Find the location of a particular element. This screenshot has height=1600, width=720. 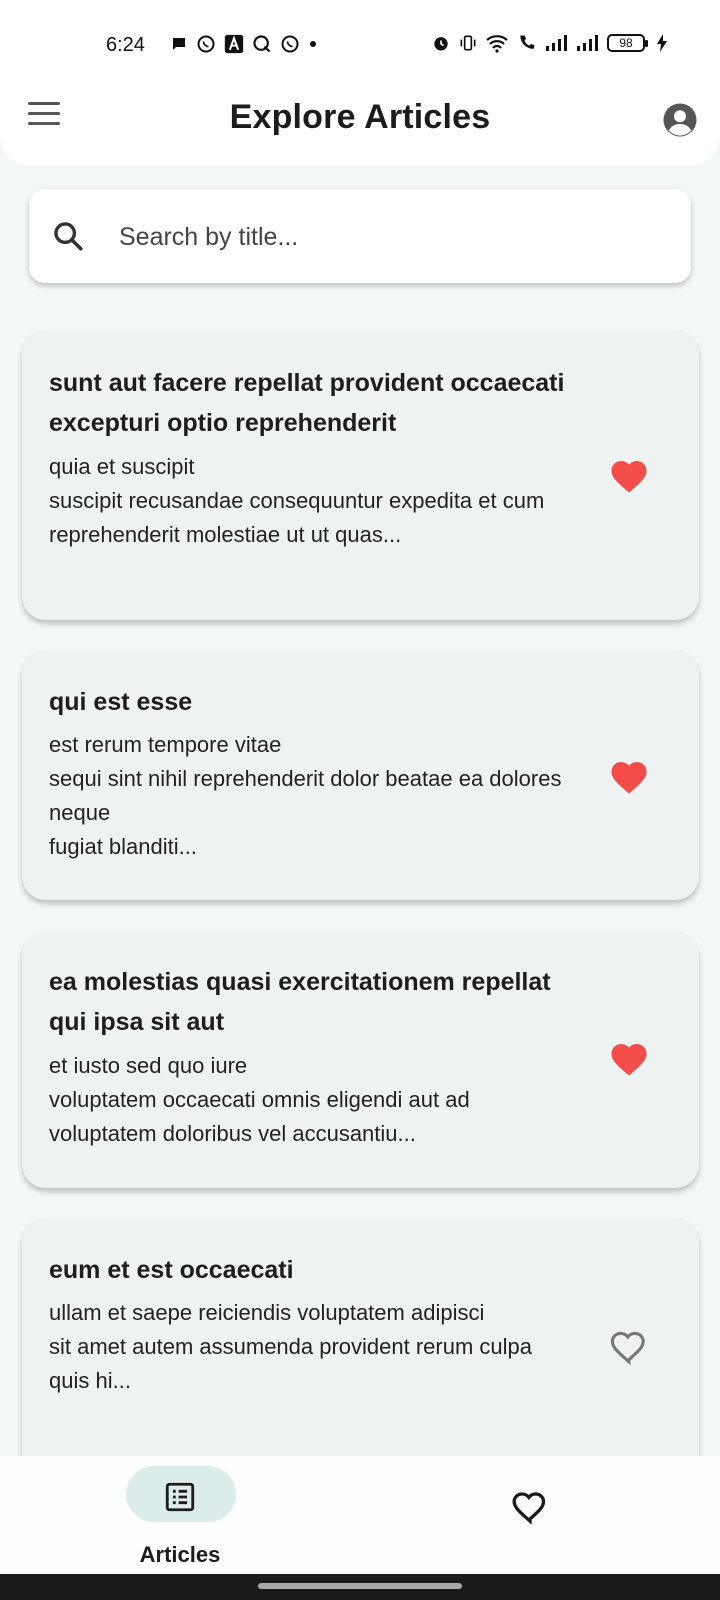

notification-icons is located at coordinates (244, 44).